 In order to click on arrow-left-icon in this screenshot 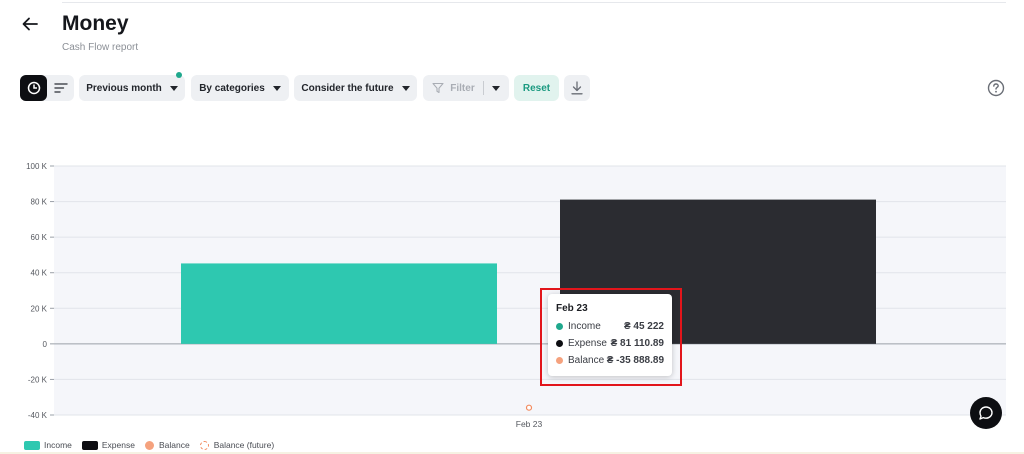, I will do `click(30, 24)`.